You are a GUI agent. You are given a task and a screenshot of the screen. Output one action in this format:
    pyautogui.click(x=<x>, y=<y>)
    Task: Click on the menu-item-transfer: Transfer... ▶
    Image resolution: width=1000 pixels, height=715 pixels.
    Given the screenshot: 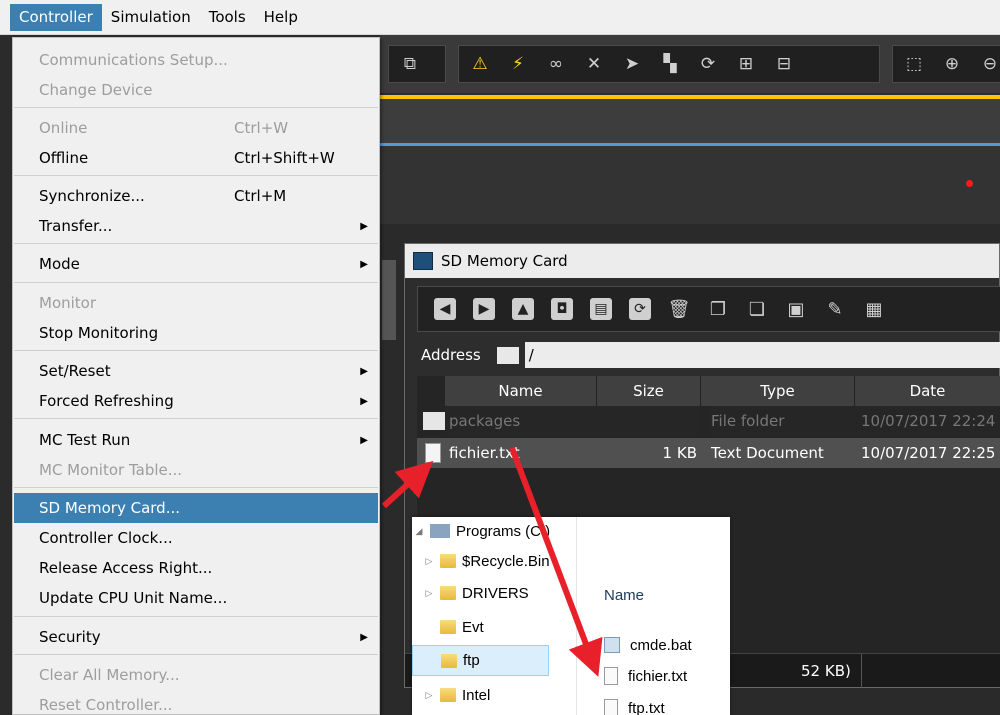 What is the action you would take?
    pyautogui.click(x=196, y=226)
    